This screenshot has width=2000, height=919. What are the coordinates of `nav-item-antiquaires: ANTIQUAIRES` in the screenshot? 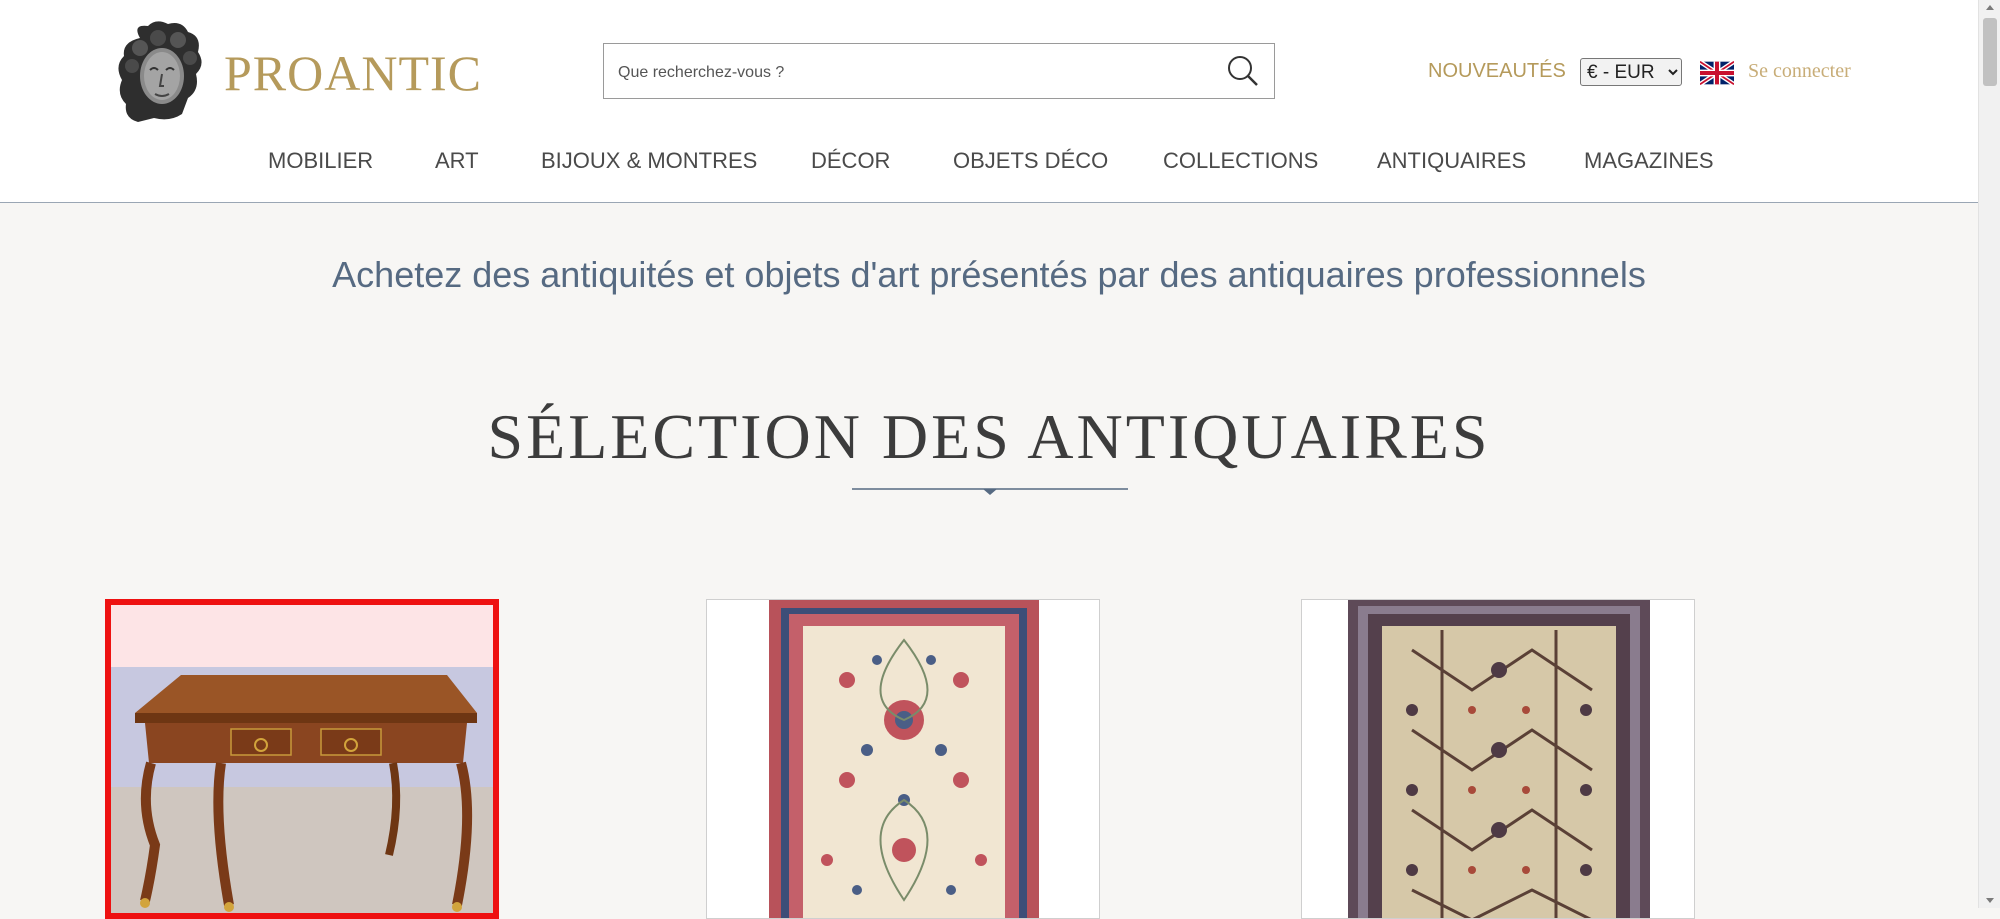 It's located at (1451, 161).